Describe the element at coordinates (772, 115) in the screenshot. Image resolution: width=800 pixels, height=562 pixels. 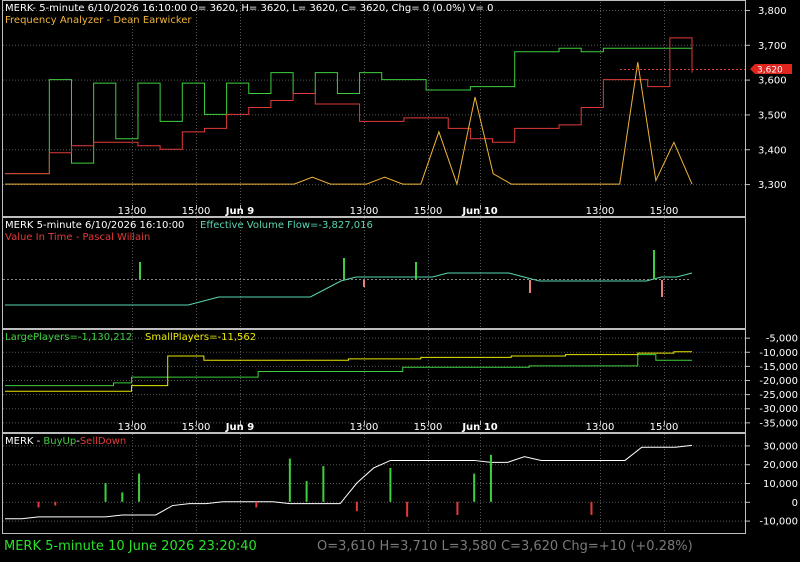
I see `y-tick-label: 3,500` at that location.